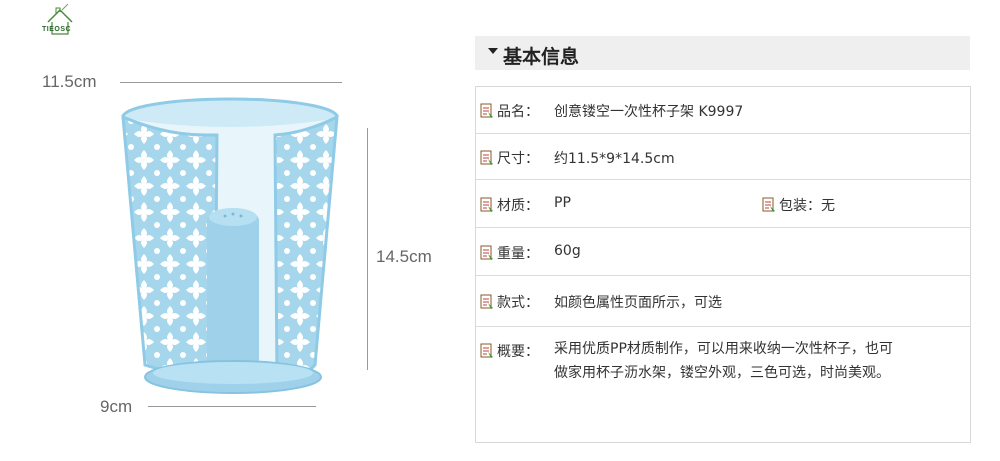 Image resolution: width=1000 pixels, height=461 pixels. Describe the element at coordinates (518, 352) in the screenshot. I see `label-summary: 概要：` at that location.